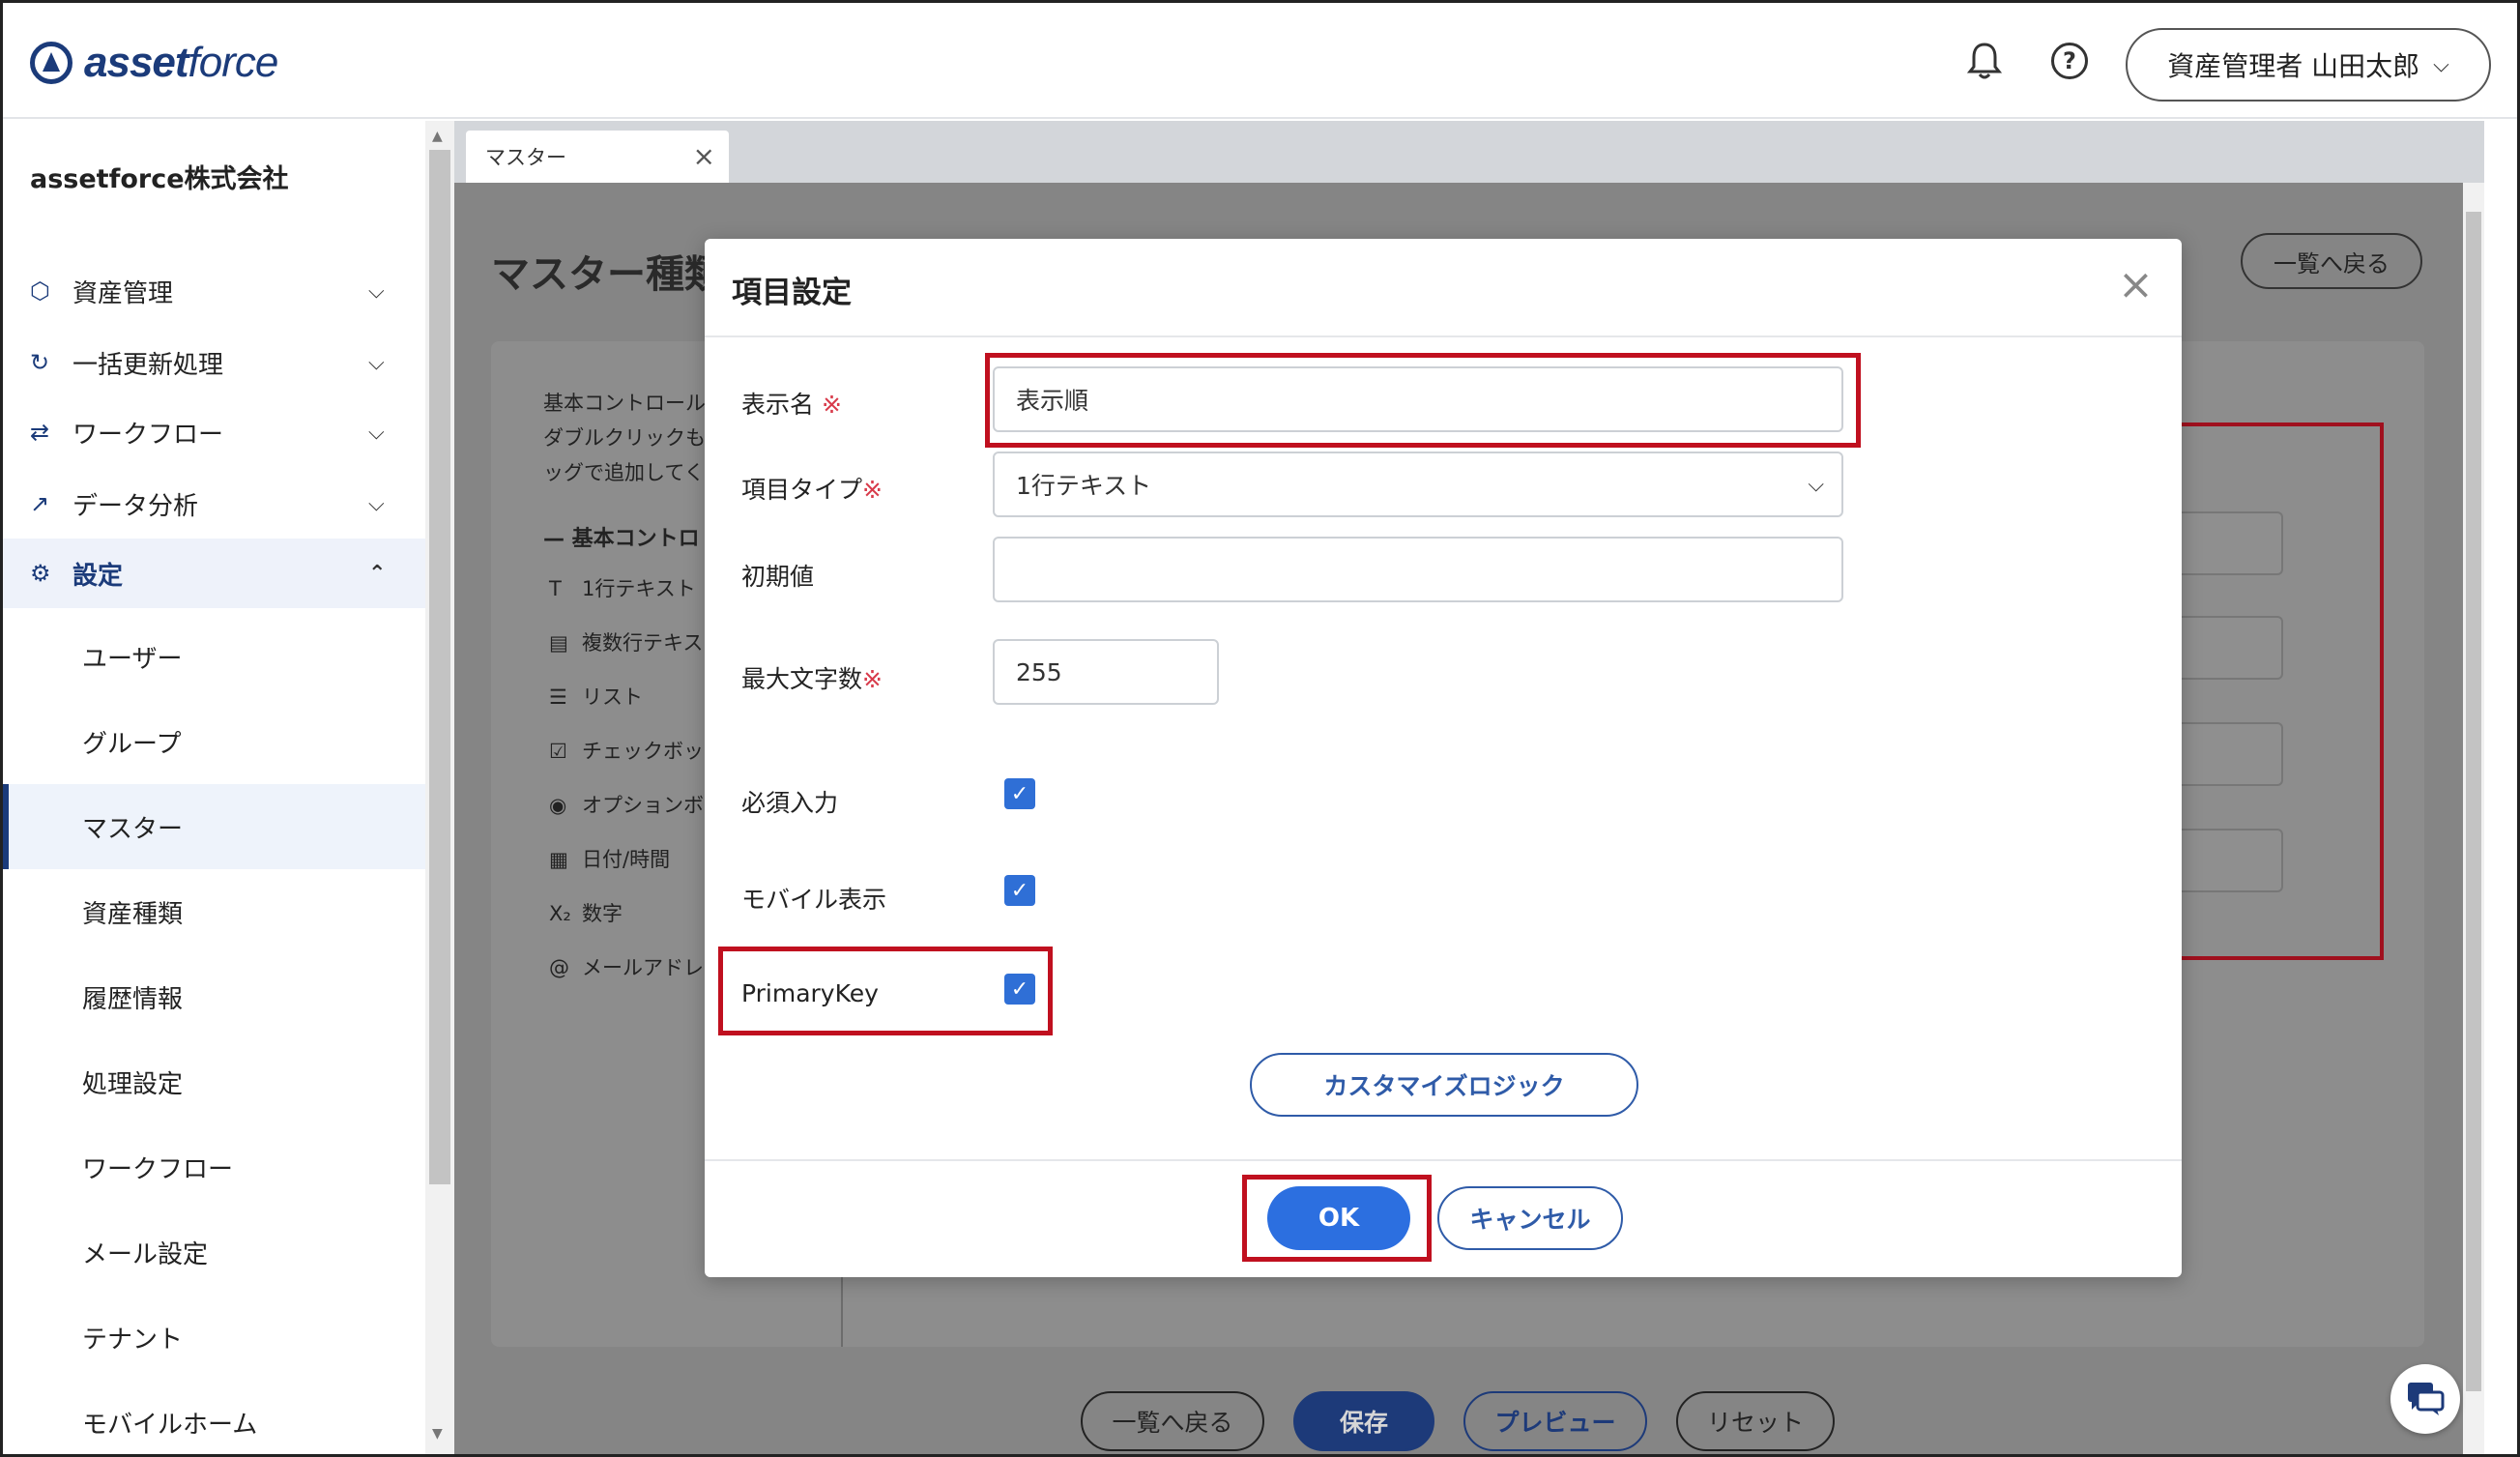 This screenshot has width=2520, height=1457. I want to click on main-scrollbar, so click(2473, 818).